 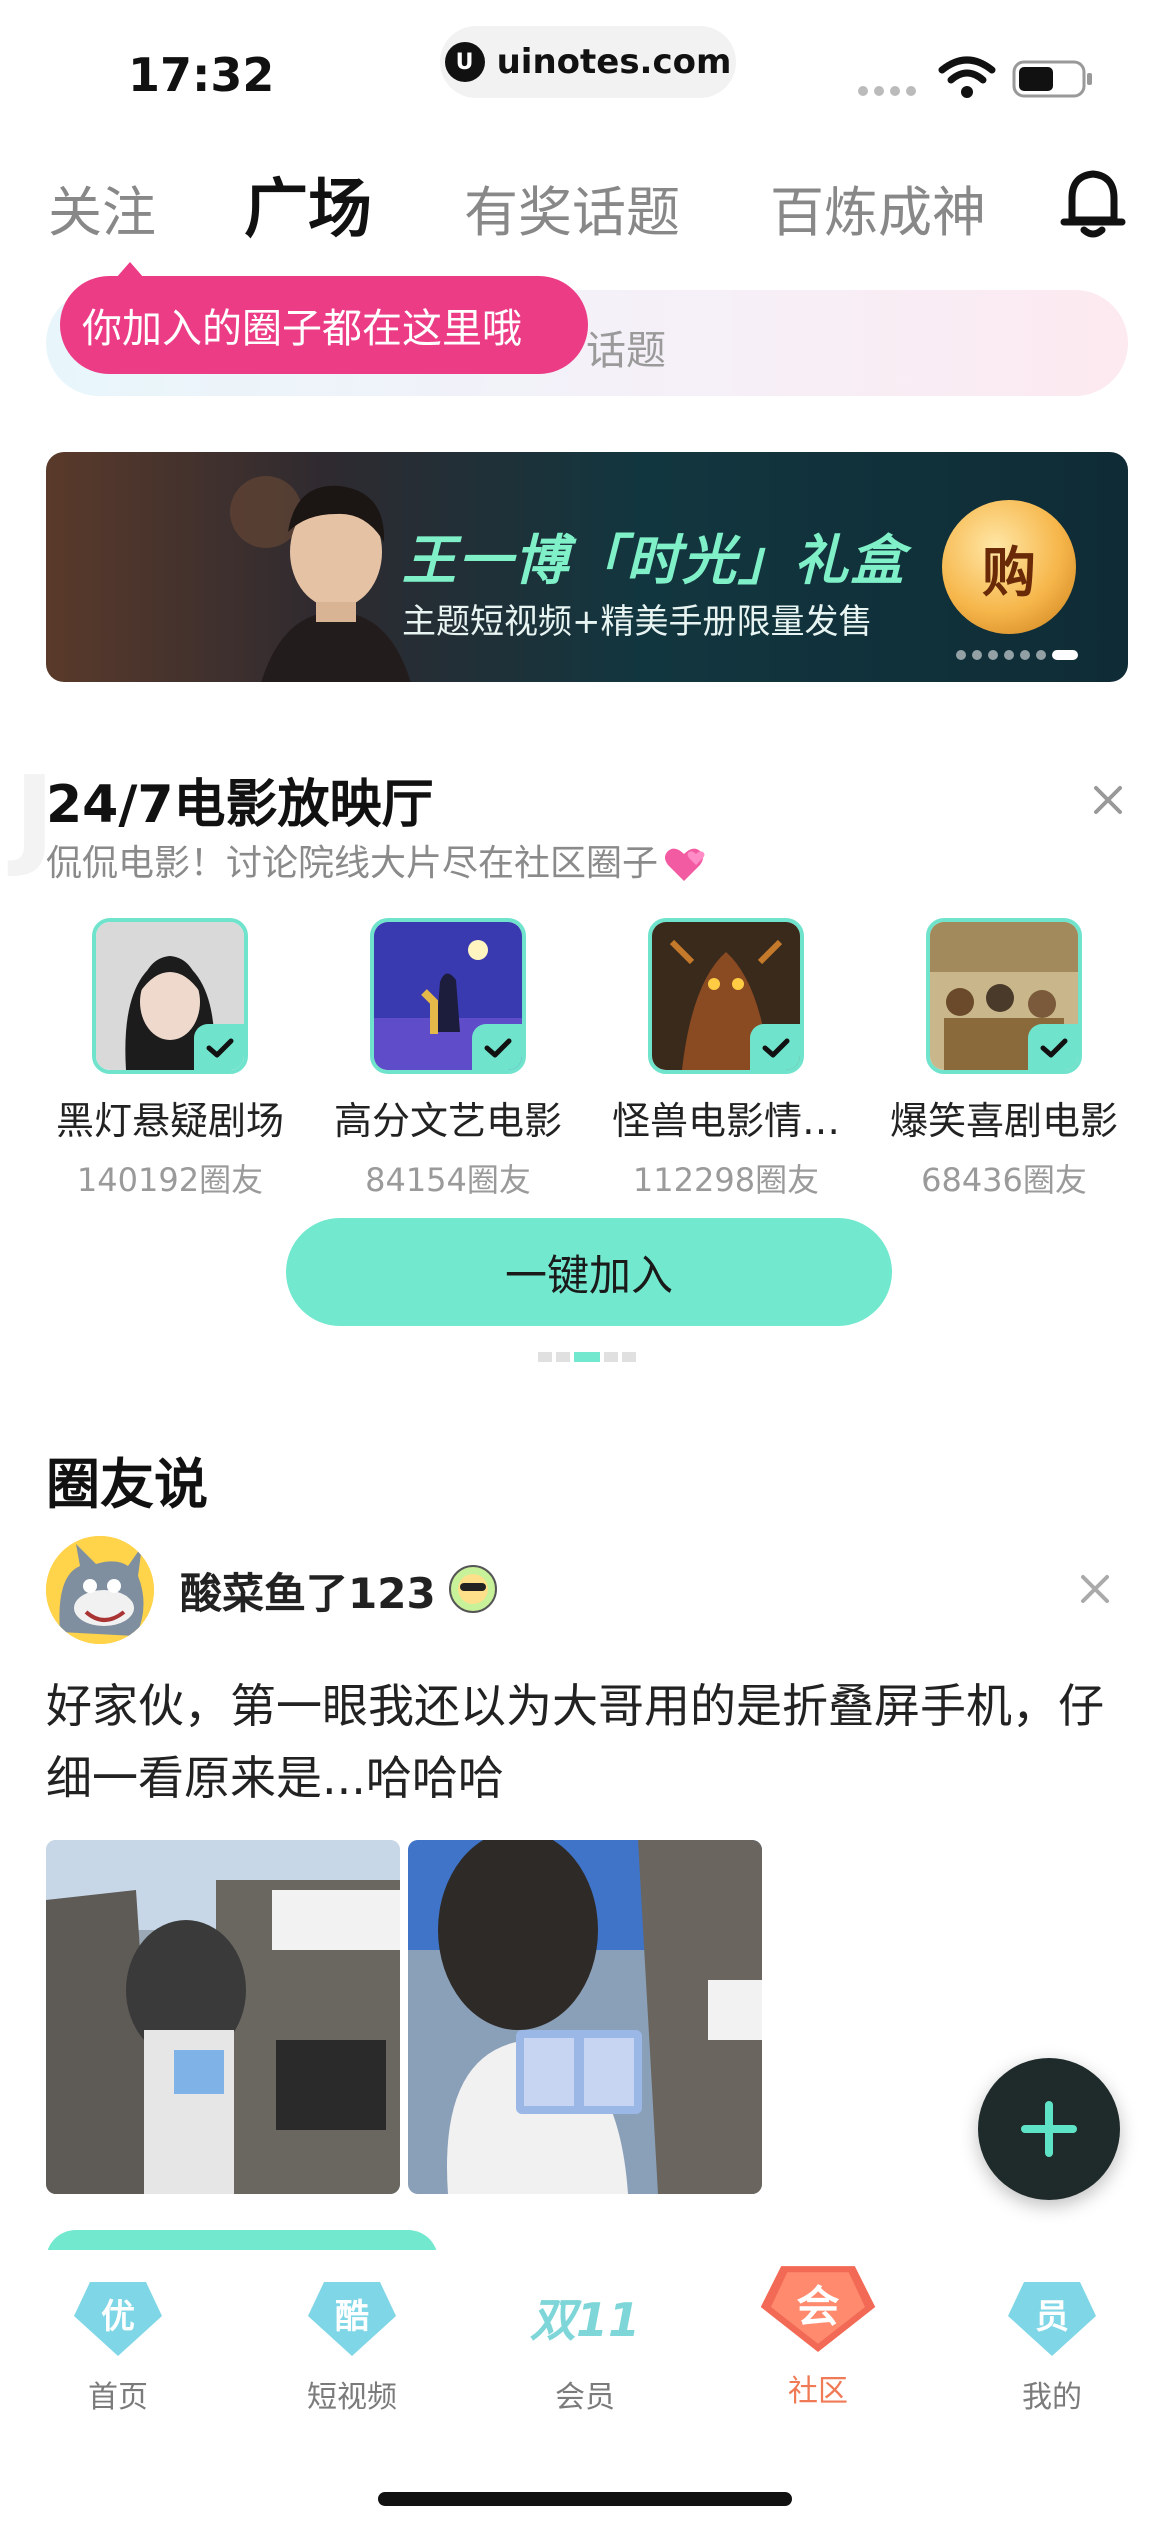 I want to click on nav-item-mine: 员 我的, so click(x=1052, y=2346).